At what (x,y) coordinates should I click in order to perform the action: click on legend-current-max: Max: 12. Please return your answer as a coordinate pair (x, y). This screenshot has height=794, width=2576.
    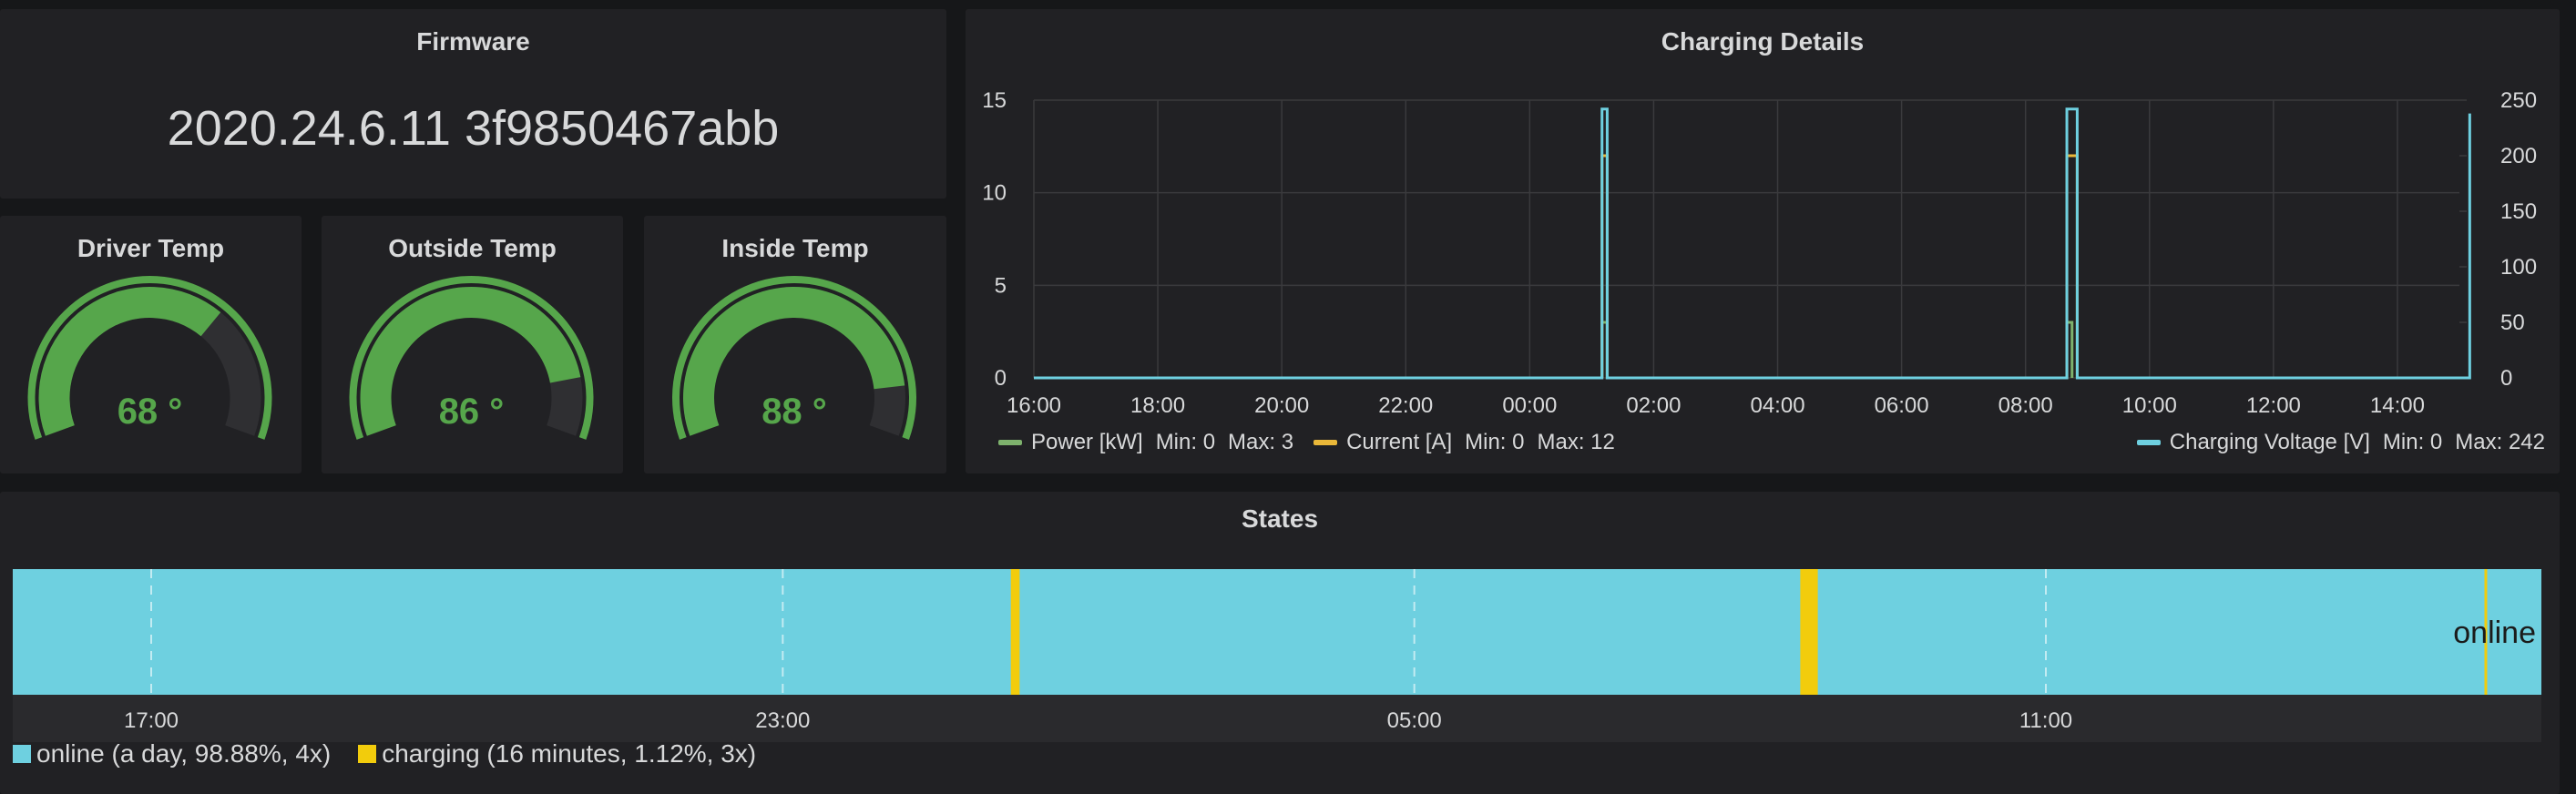
    Looking at the image, I should click on (1576, 442).